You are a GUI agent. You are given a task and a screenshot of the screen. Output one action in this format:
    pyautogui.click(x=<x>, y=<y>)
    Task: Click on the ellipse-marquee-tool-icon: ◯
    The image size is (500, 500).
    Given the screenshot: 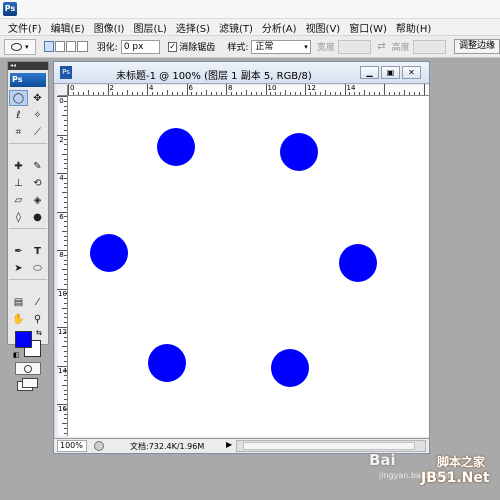 What is the action you would take?
    pyautogui.click(x=18, y=98)
    